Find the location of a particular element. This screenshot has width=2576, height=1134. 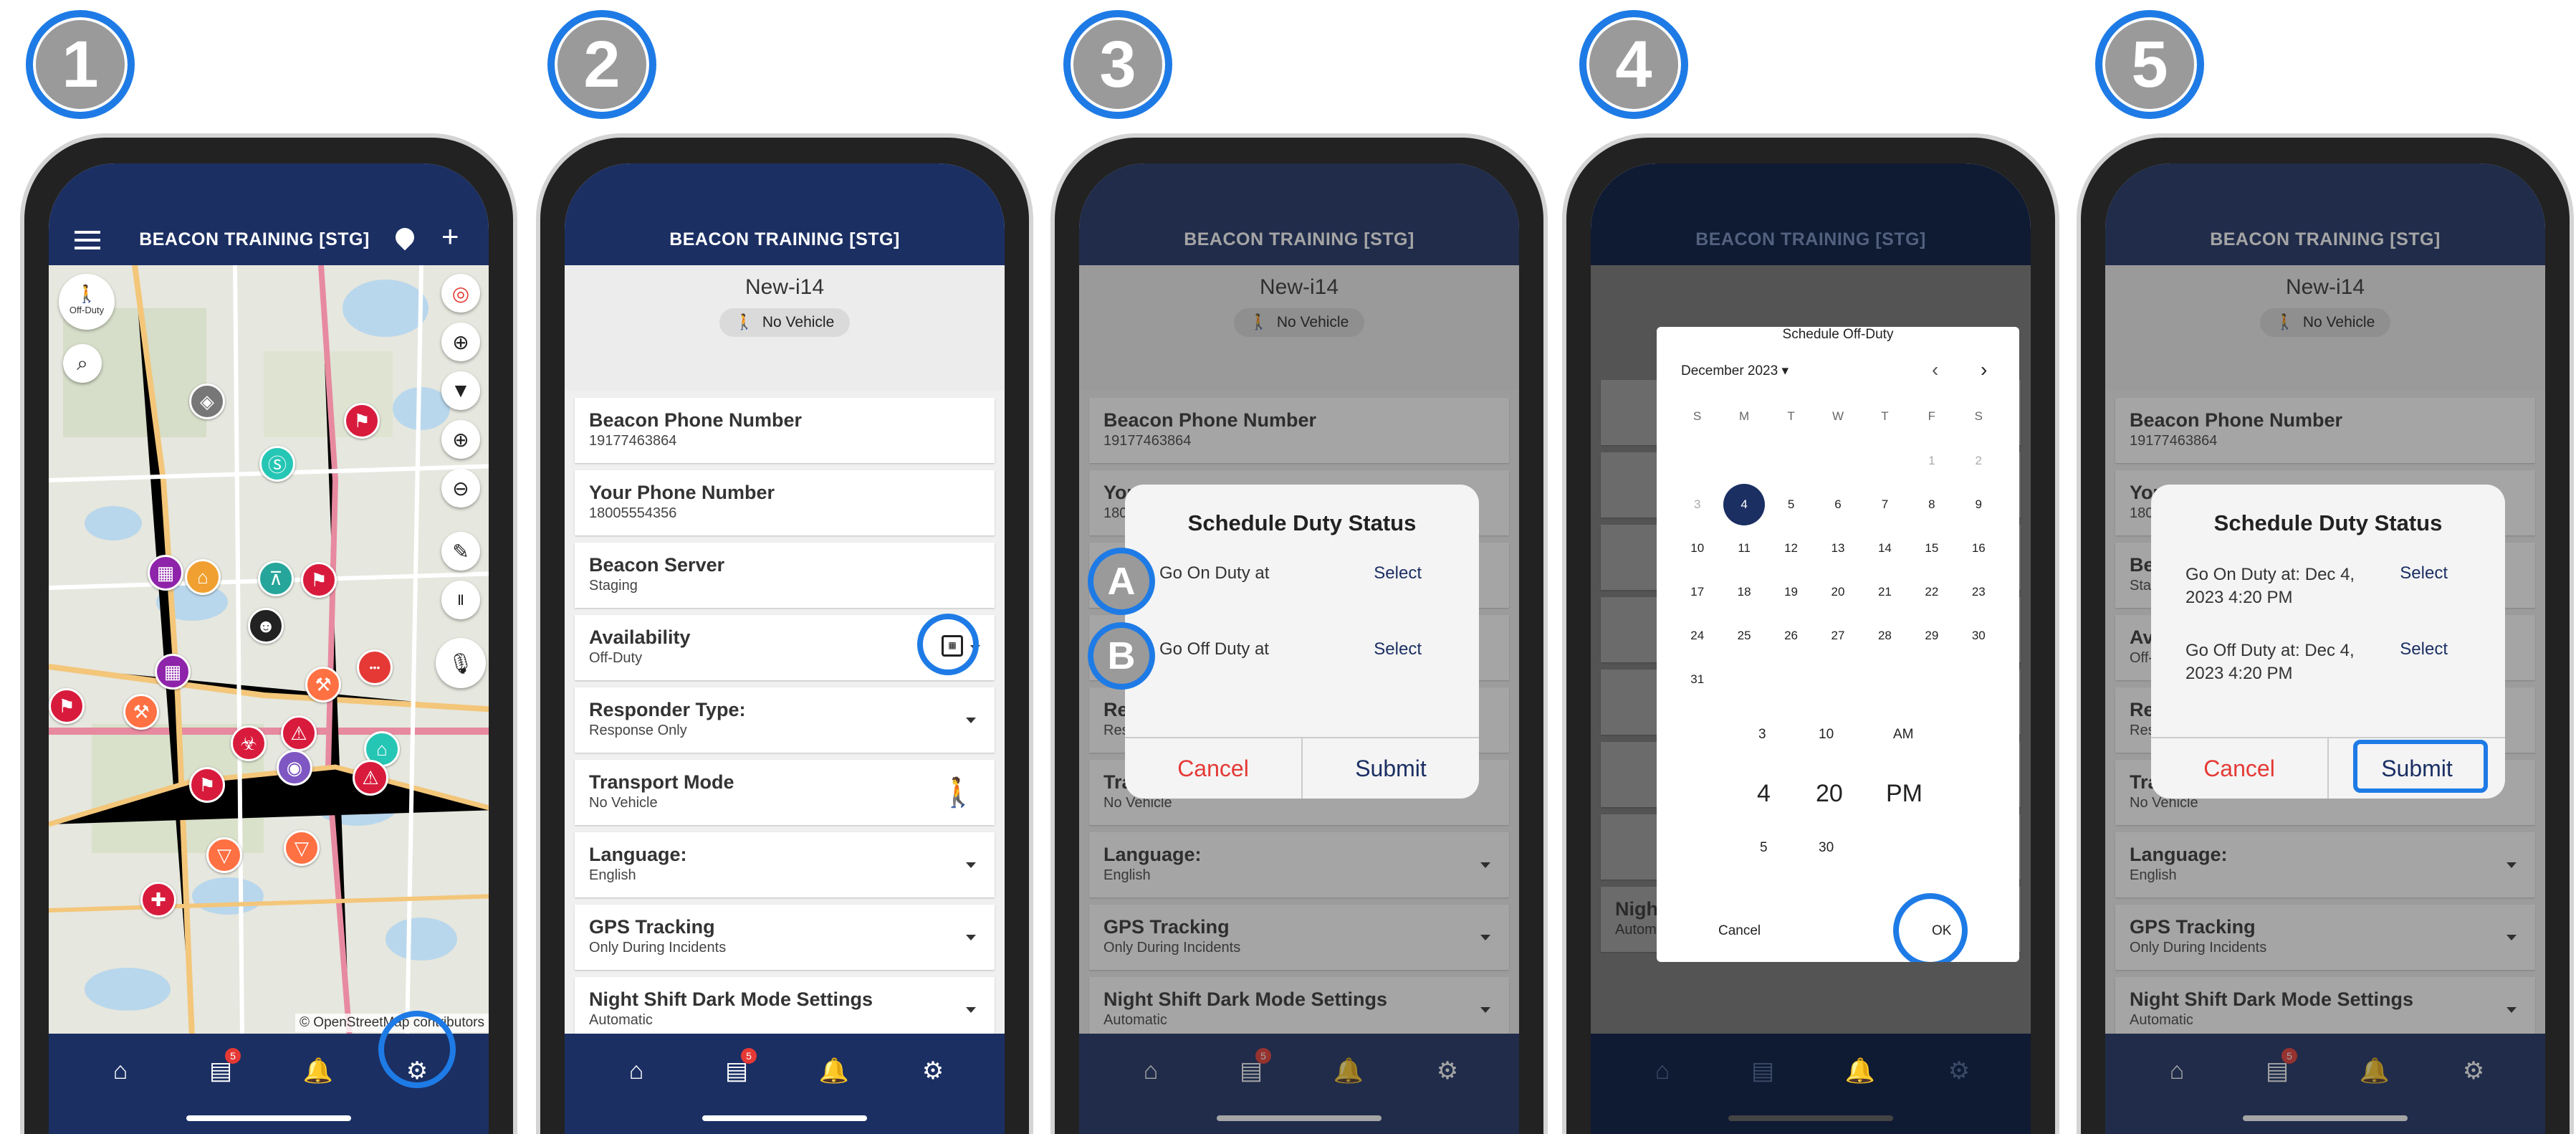

go-off-duty-label: Go Off Duty at is located at coordinates (1214, 649).